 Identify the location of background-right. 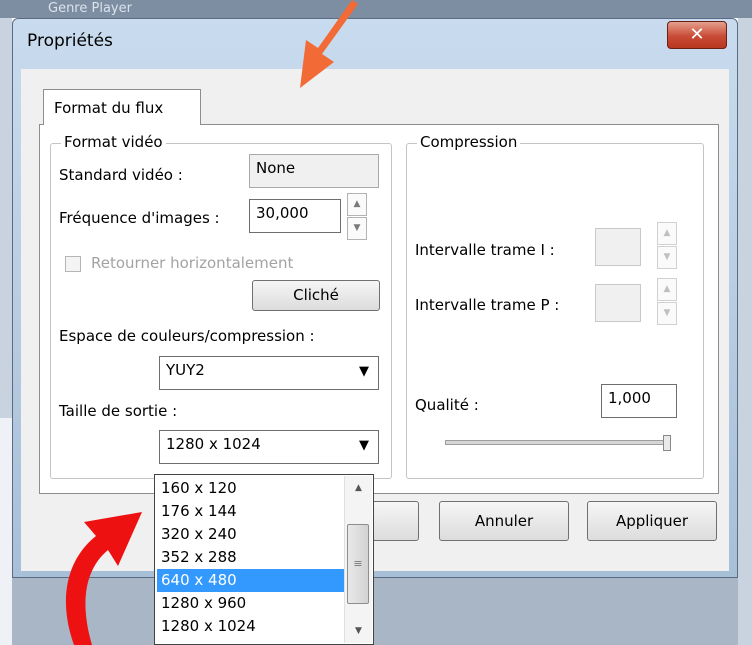
(745, 331).